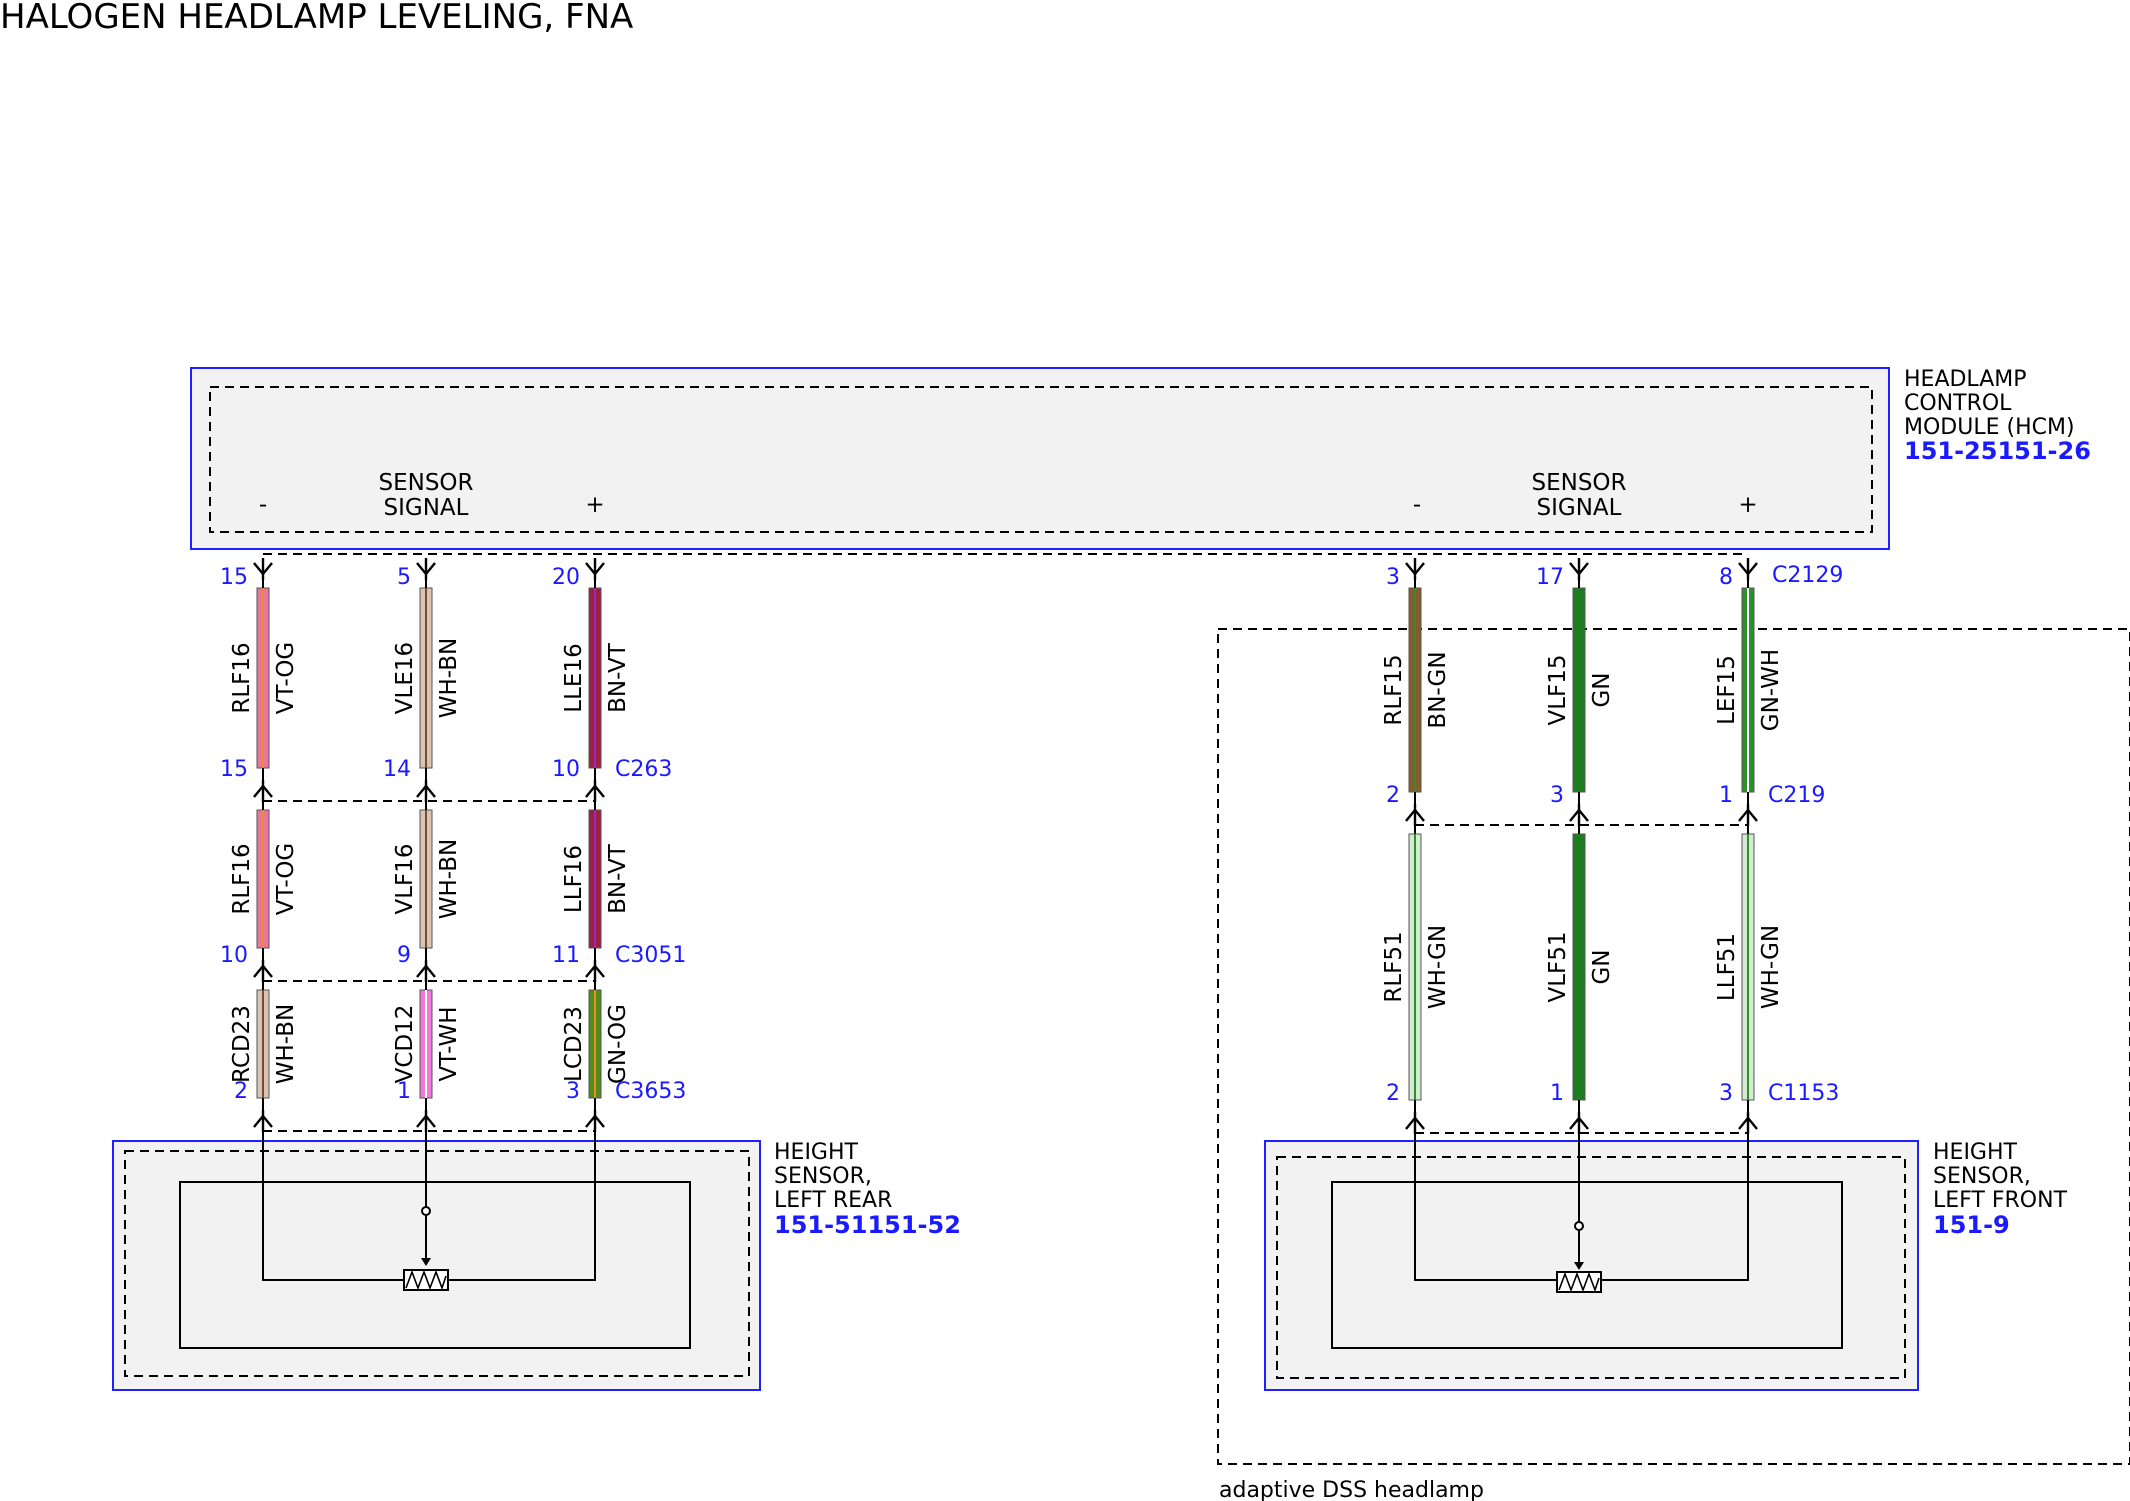 The height and width of the screenshot is (1501, 2130). What do you see at coordinates (1771, 690) in the screenshot?
I see `front-seg0-wire2-color: GN-WH` at bounding box center [1771, 690].